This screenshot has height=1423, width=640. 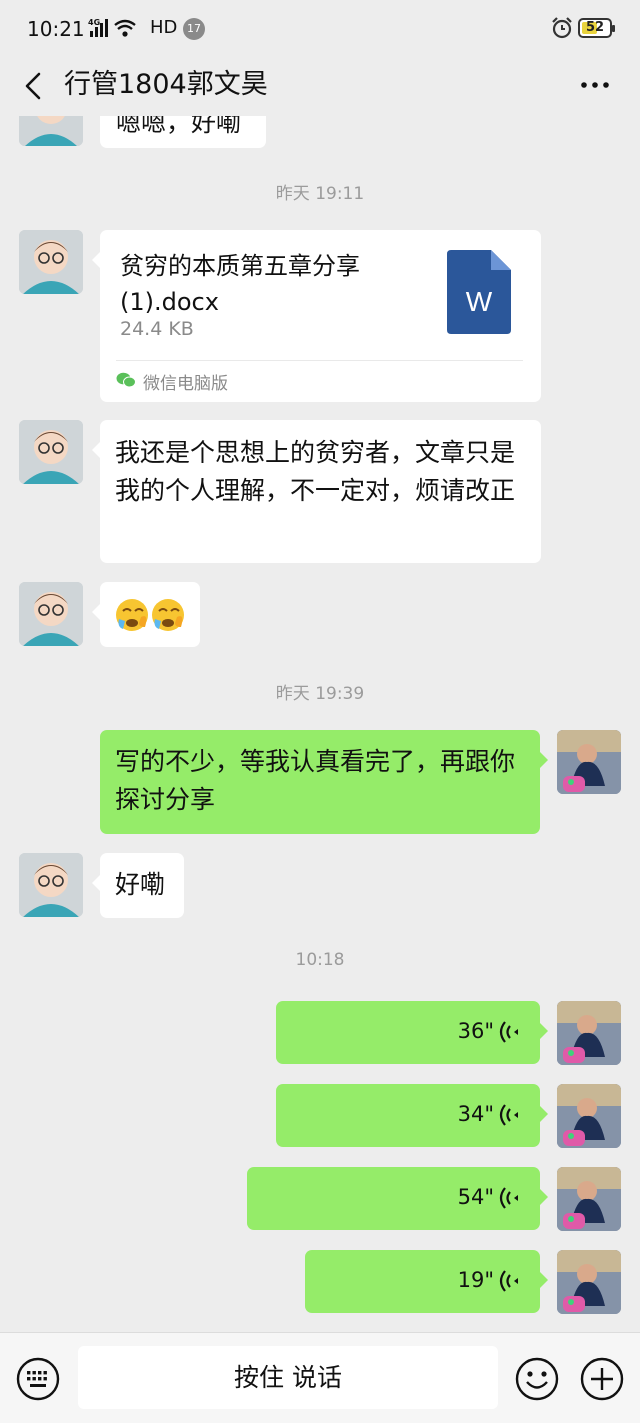 What do you see at coordinates (320, 694) in the screenshot?
I see `timestamp: 昨天 19:39` at bounding box center [320, 694].